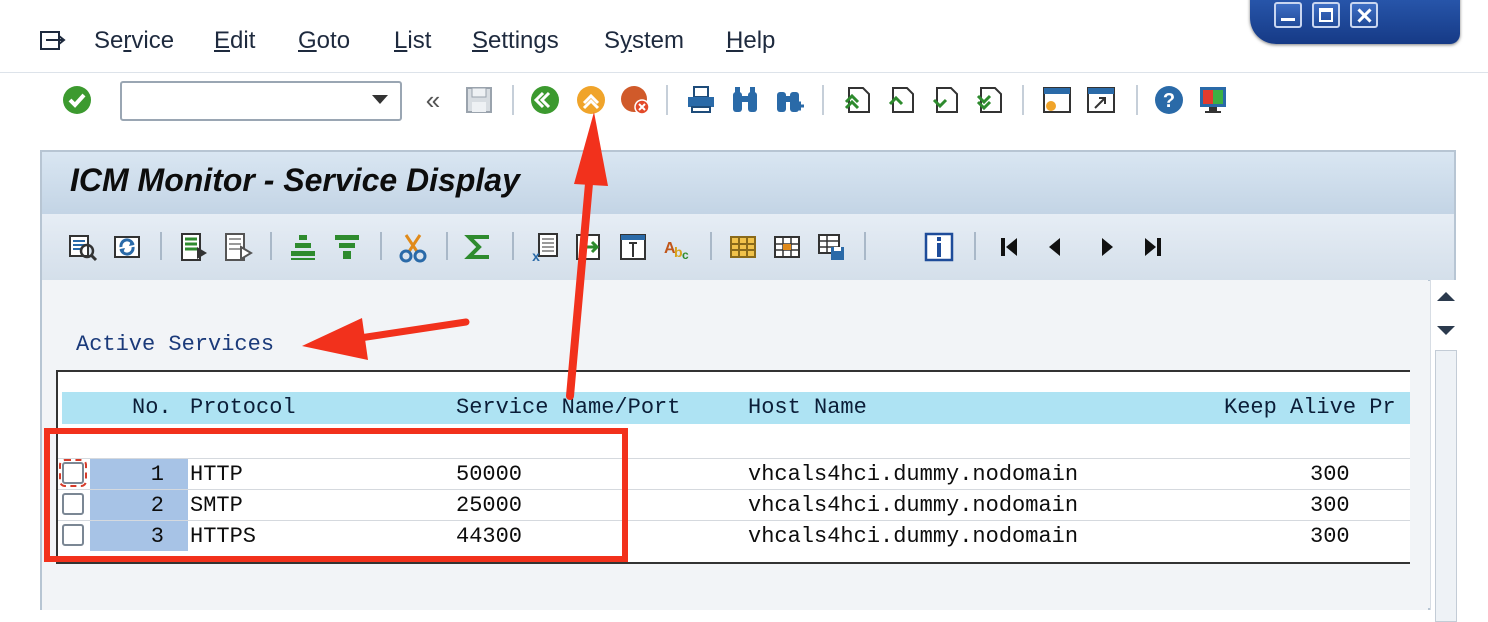 The height and width of the screenshot is (622, 1488). What do you see at coordinates (750, 41) in the screenshot?
I see `menu-help: Help` at bounding box center [750, 41].